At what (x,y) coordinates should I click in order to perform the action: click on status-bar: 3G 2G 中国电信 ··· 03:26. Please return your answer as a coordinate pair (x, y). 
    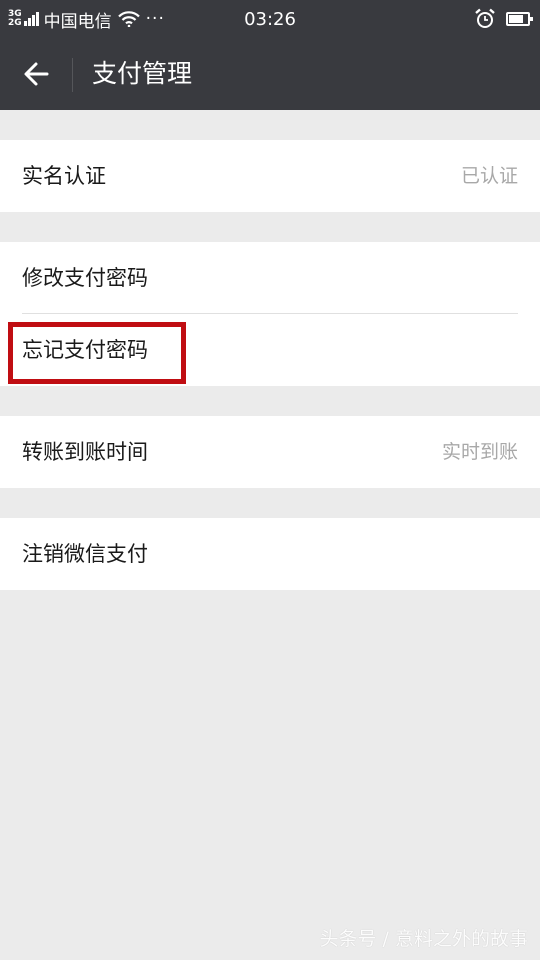
    Looking at the image, I should click on (270, 19).